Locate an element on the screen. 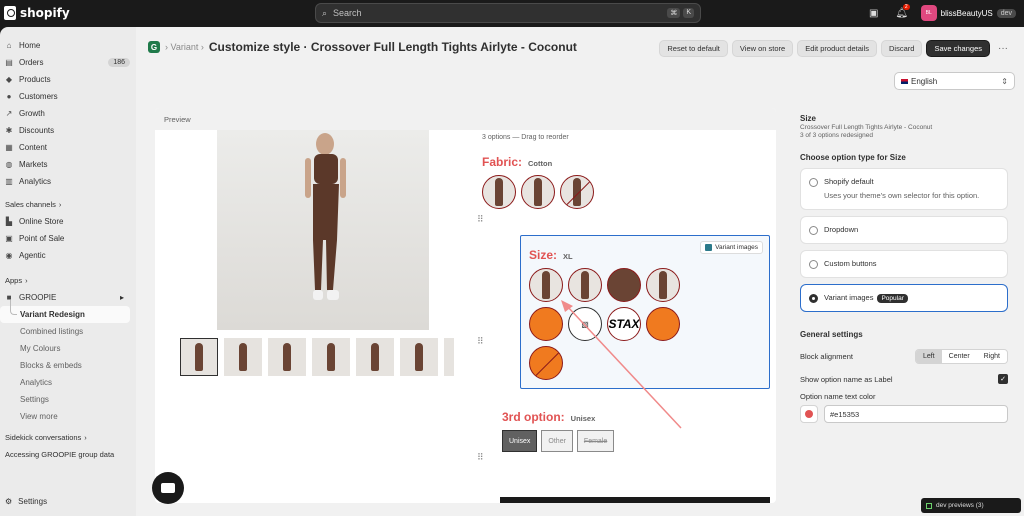 This screenshot has width=1024, height=516. tag-female: Female is located at coordinates (595, 441).